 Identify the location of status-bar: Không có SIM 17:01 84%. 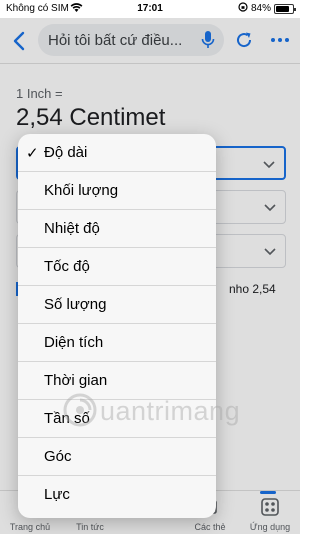
(150, 9).